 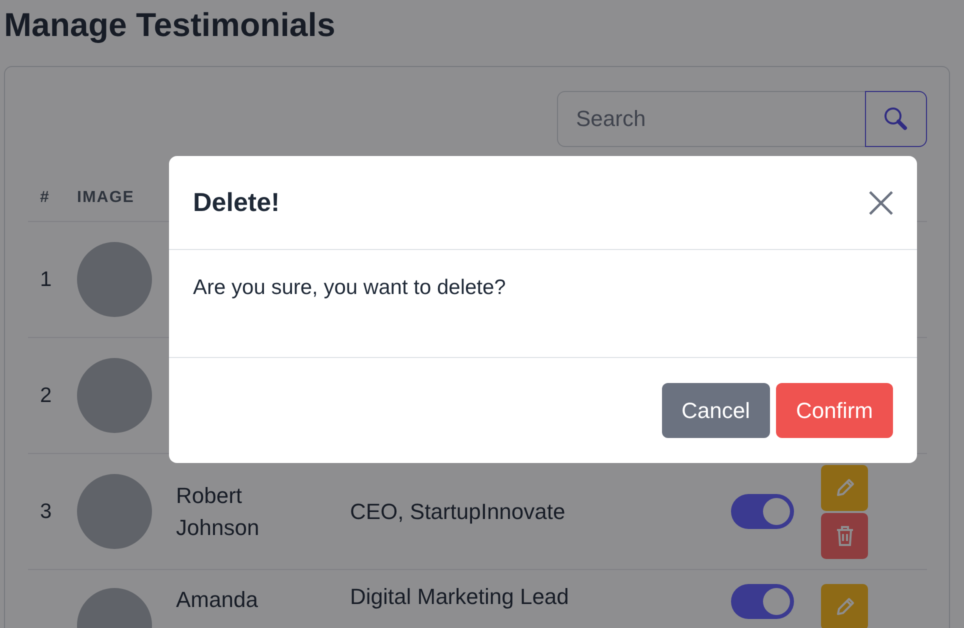 I want to click on page-title: Manage Testimonials, so click(x=170, y=25).